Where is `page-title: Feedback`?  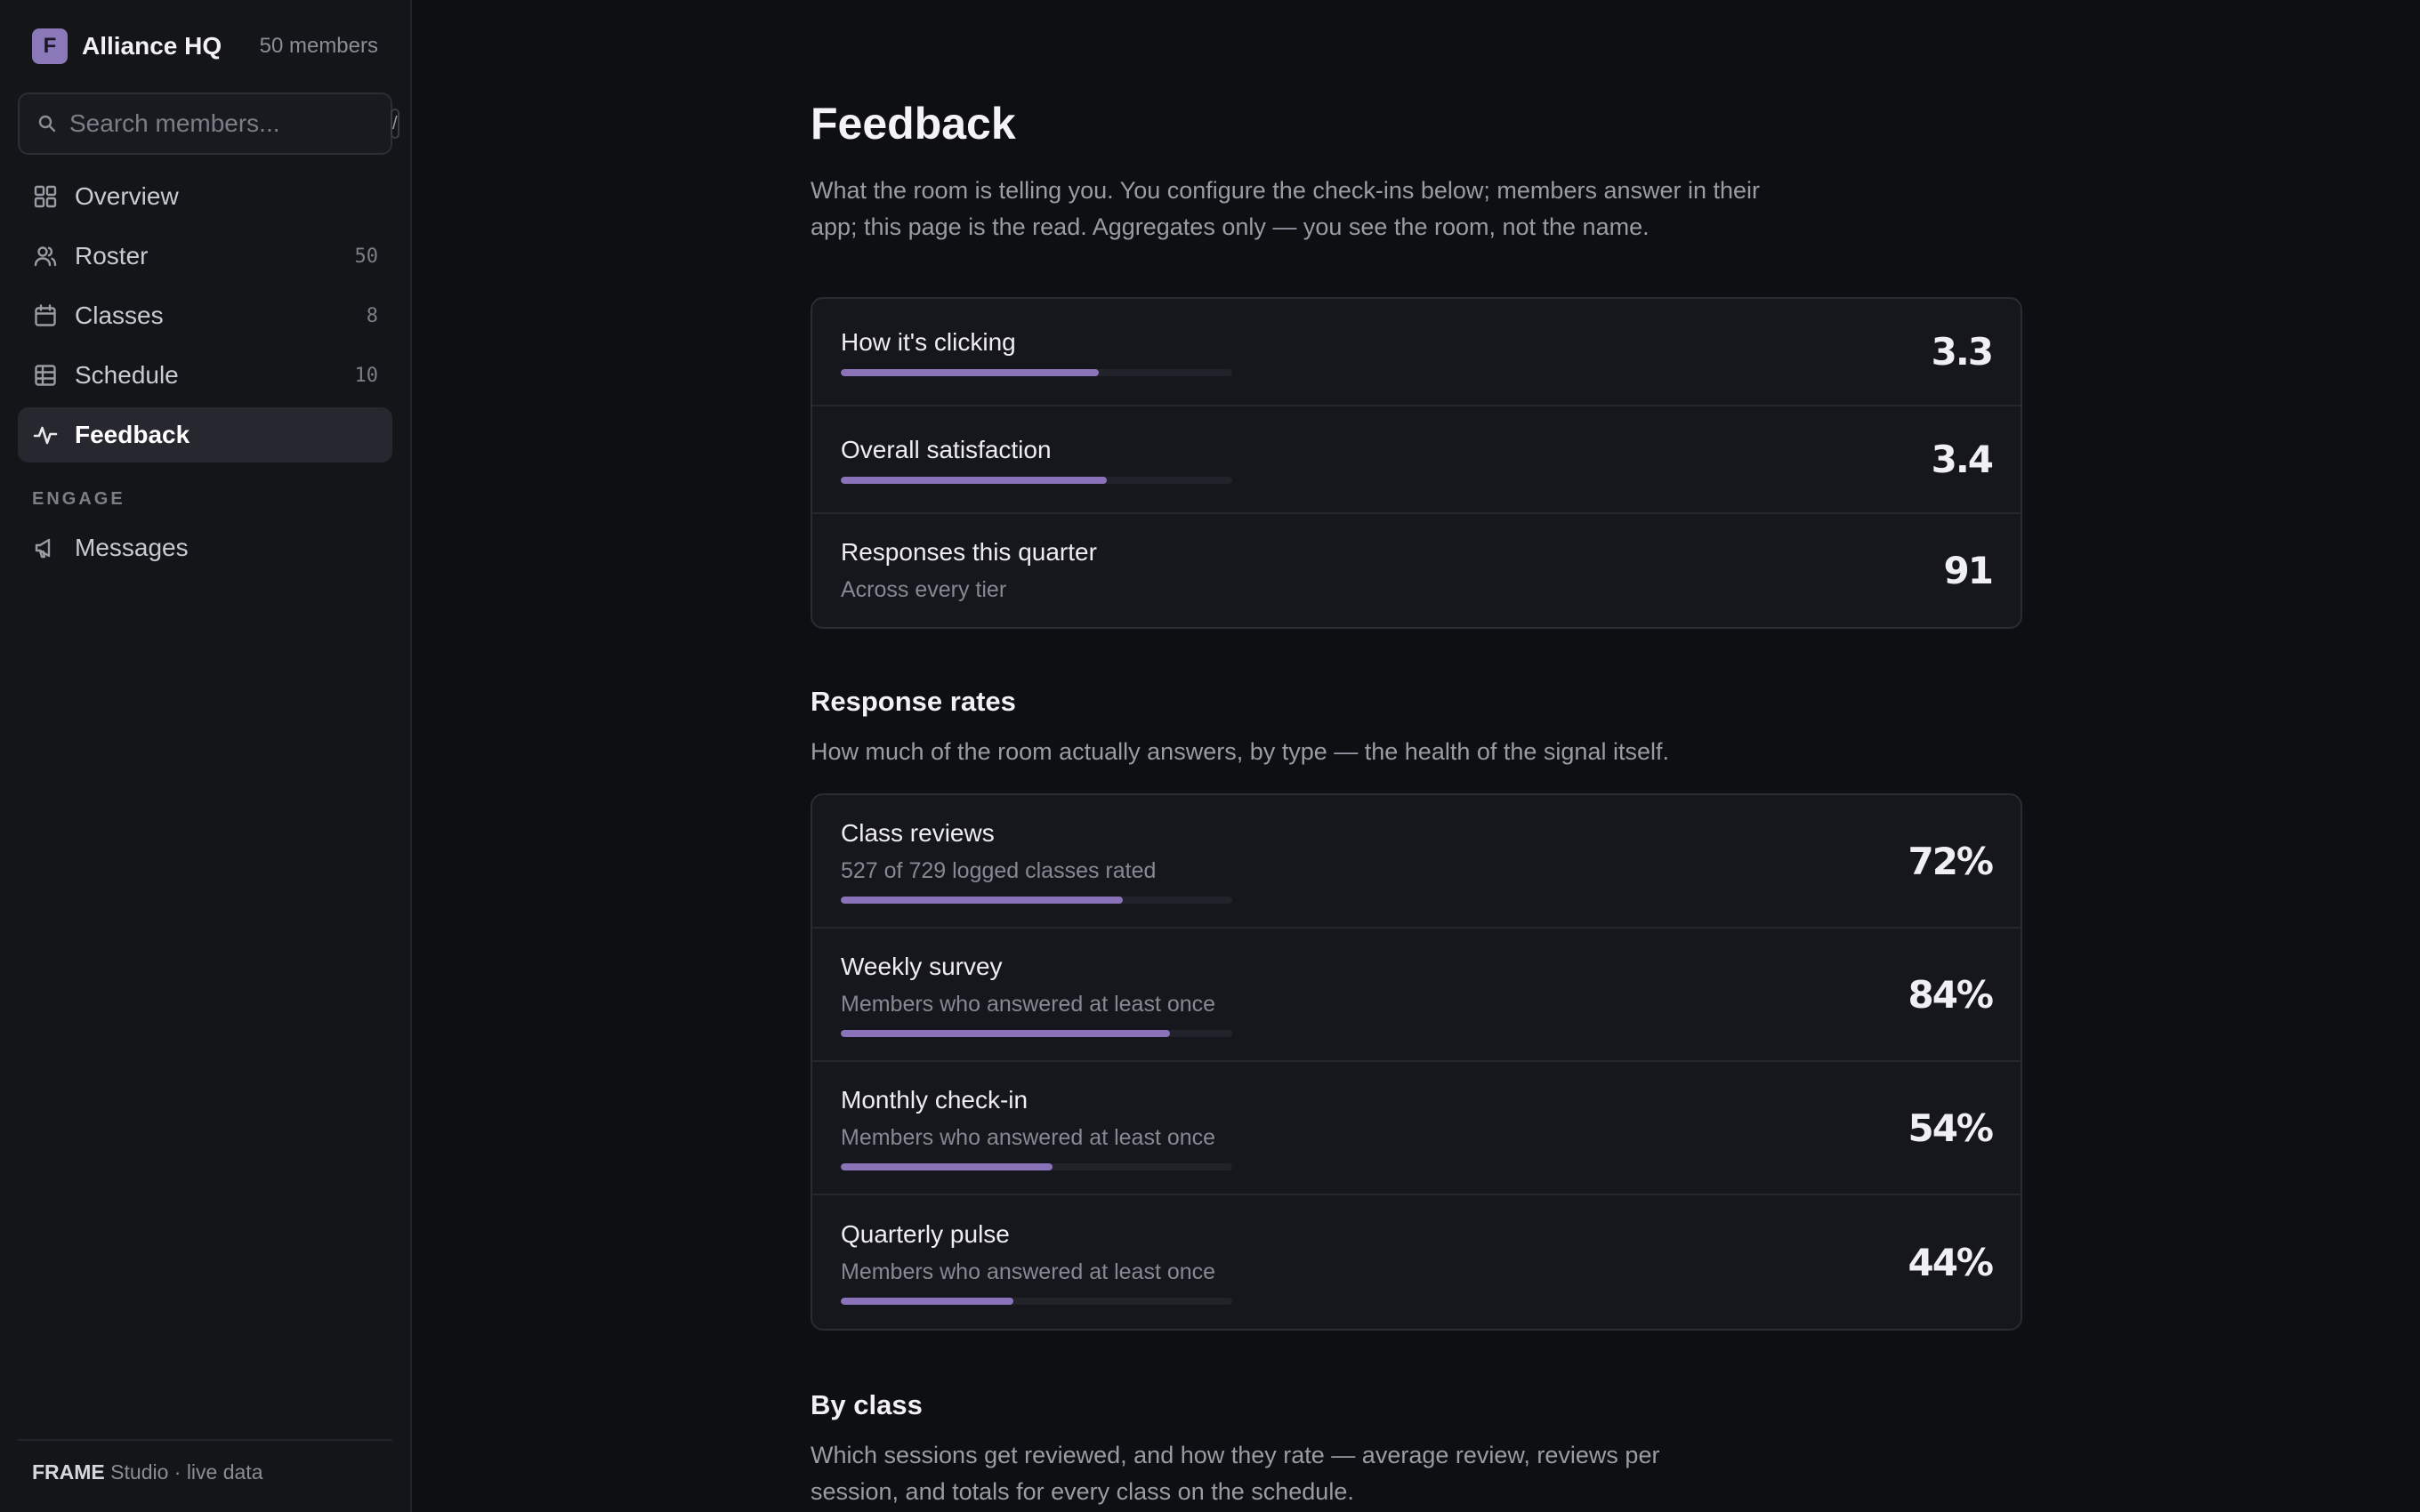 page-title: Feedback is located at coordinates (913, 124).